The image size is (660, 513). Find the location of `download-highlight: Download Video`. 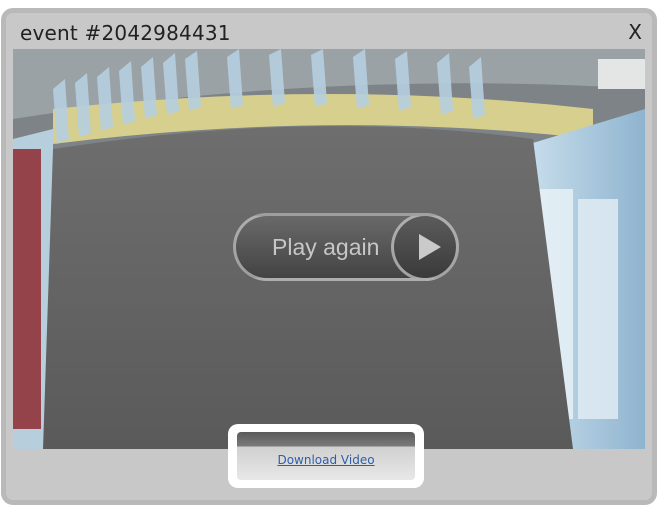

download-highlight: Download Video is located at coordinates (326, 456).